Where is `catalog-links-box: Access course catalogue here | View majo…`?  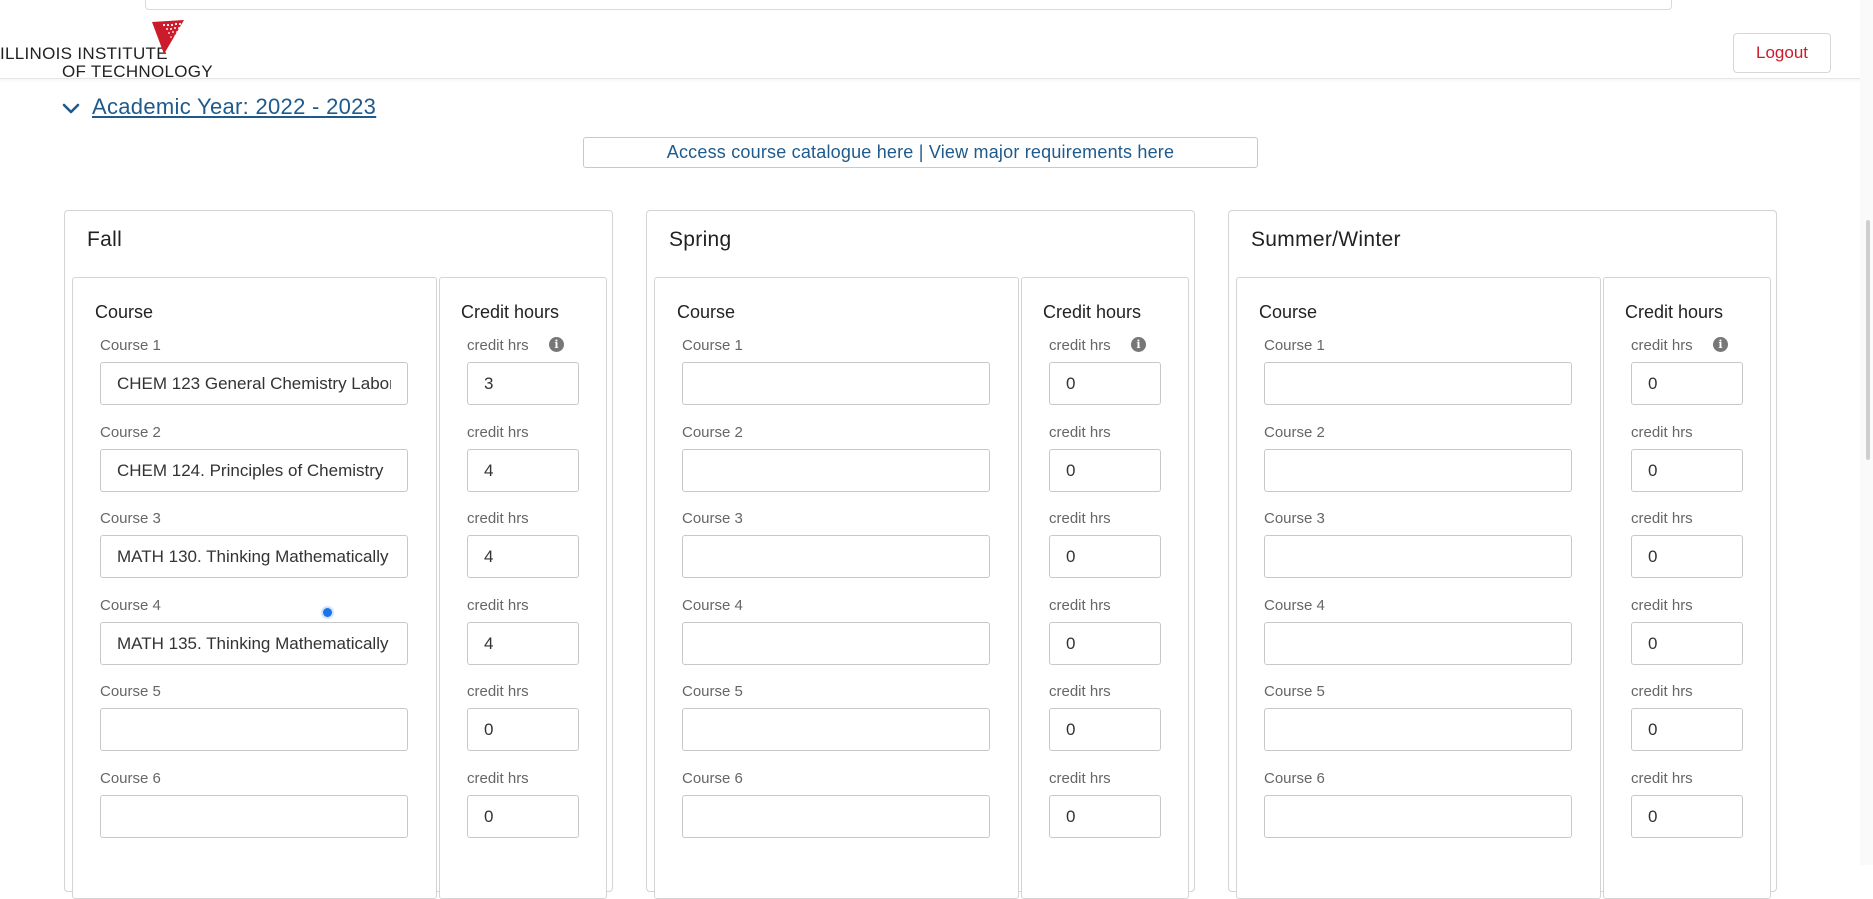
catalog-links-box: Access course catalogue here | View majo… is located at coordinates (920, 152).